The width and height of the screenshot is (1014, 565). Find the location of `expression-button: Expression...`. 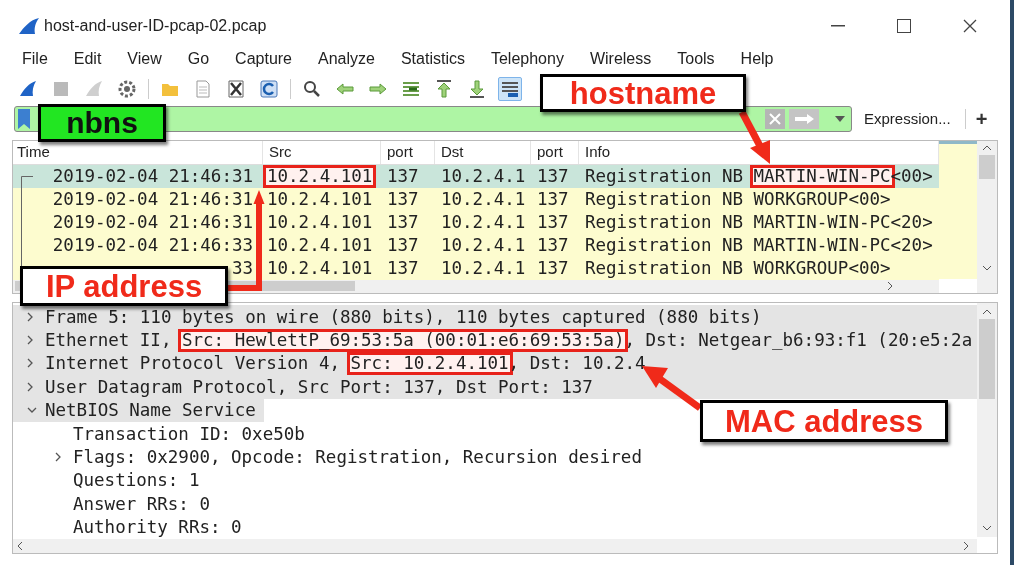

expression-button: Expression... is located at coordinates (907, 119).